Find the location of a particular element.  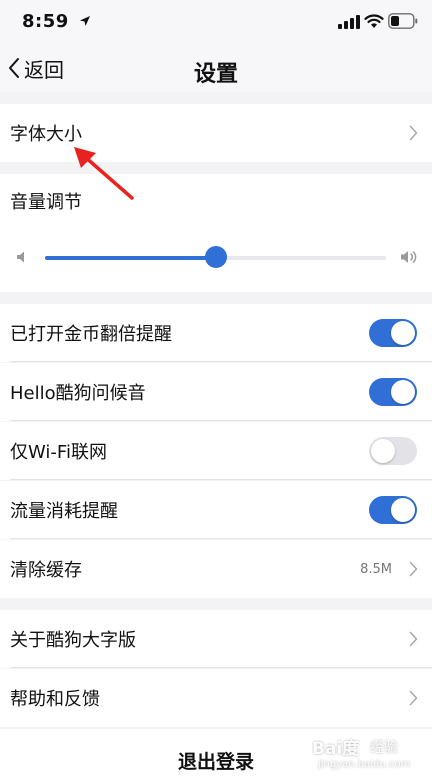

volume-label: 音量调节 is located at coordinates (46, 202).